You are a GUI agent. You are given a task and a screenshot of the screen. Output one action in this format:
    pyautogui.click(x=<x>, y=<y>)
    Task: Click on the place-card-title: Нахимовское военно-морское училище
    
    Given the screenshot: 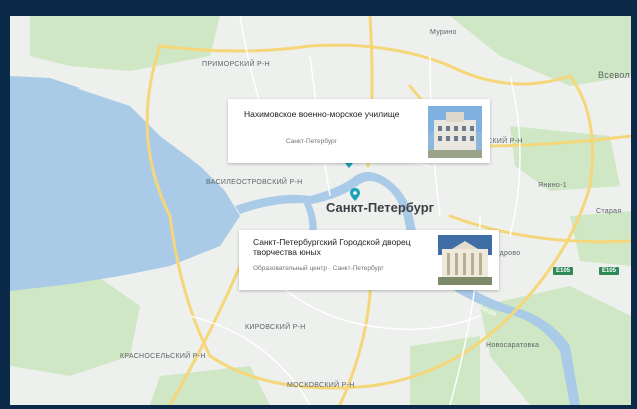 What is the action you would take?
    pyautogui.click(x=322, y=114)
    